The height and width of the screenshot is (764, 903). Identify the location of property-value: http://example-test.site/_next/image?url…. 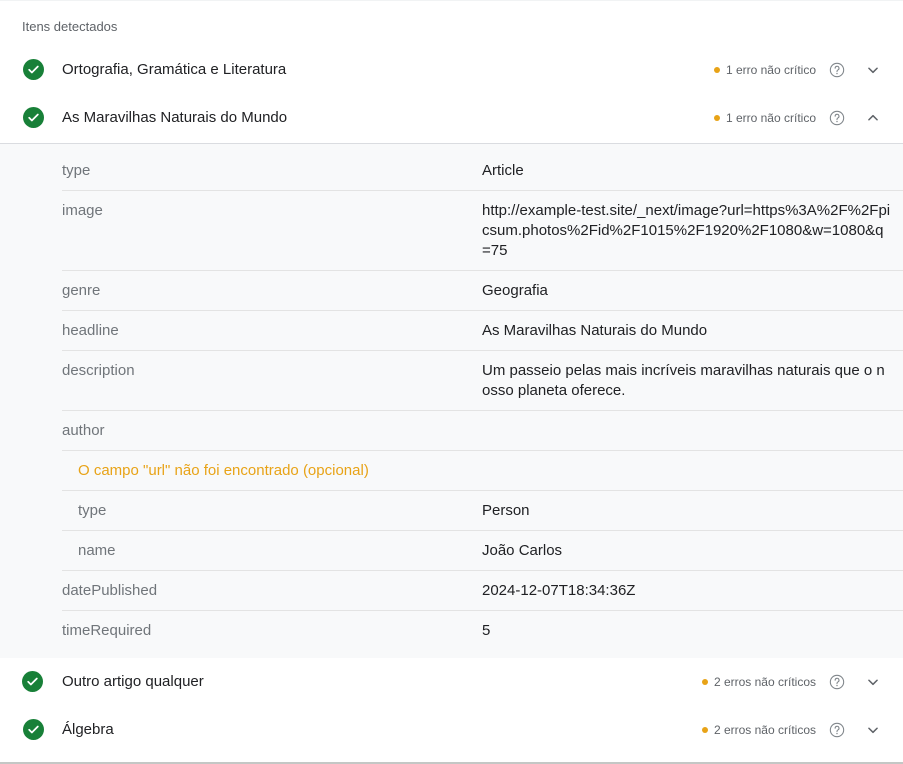
(686, 230).